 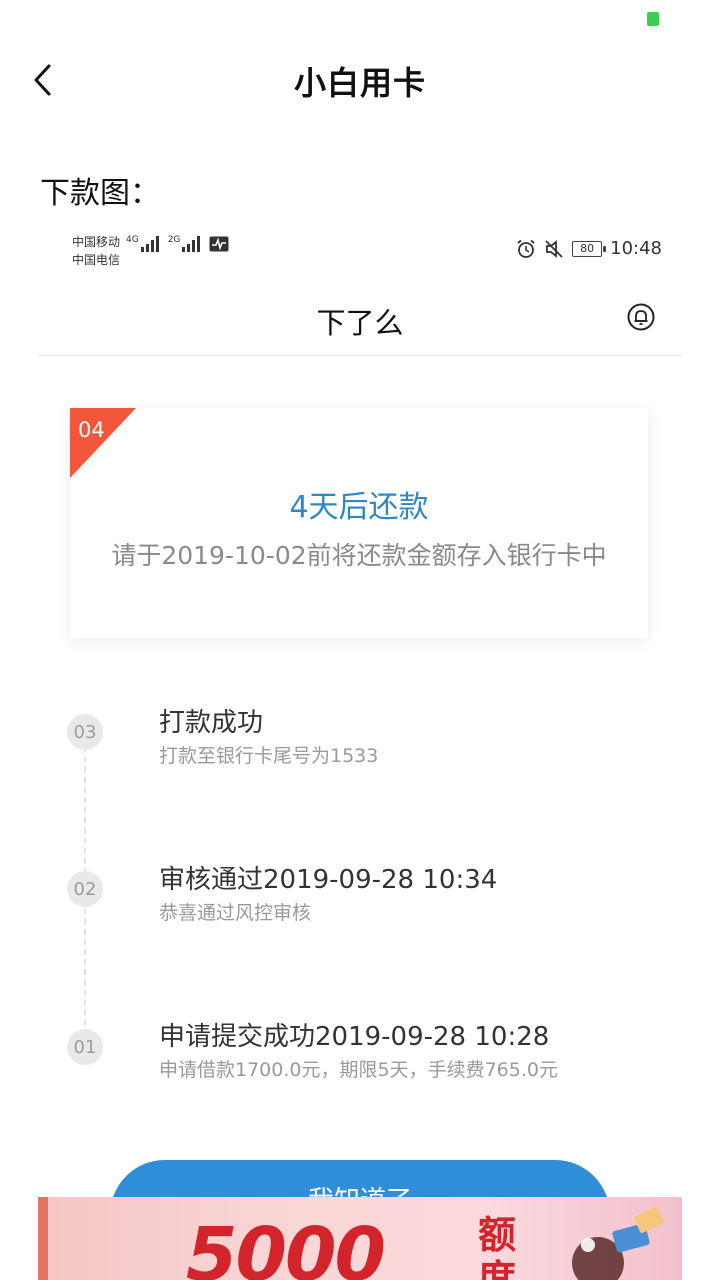 What do you see at coordinates (359, 507) in the screenshot?
I see `due-title: 4天后还款` at bounding box center [359, 507].